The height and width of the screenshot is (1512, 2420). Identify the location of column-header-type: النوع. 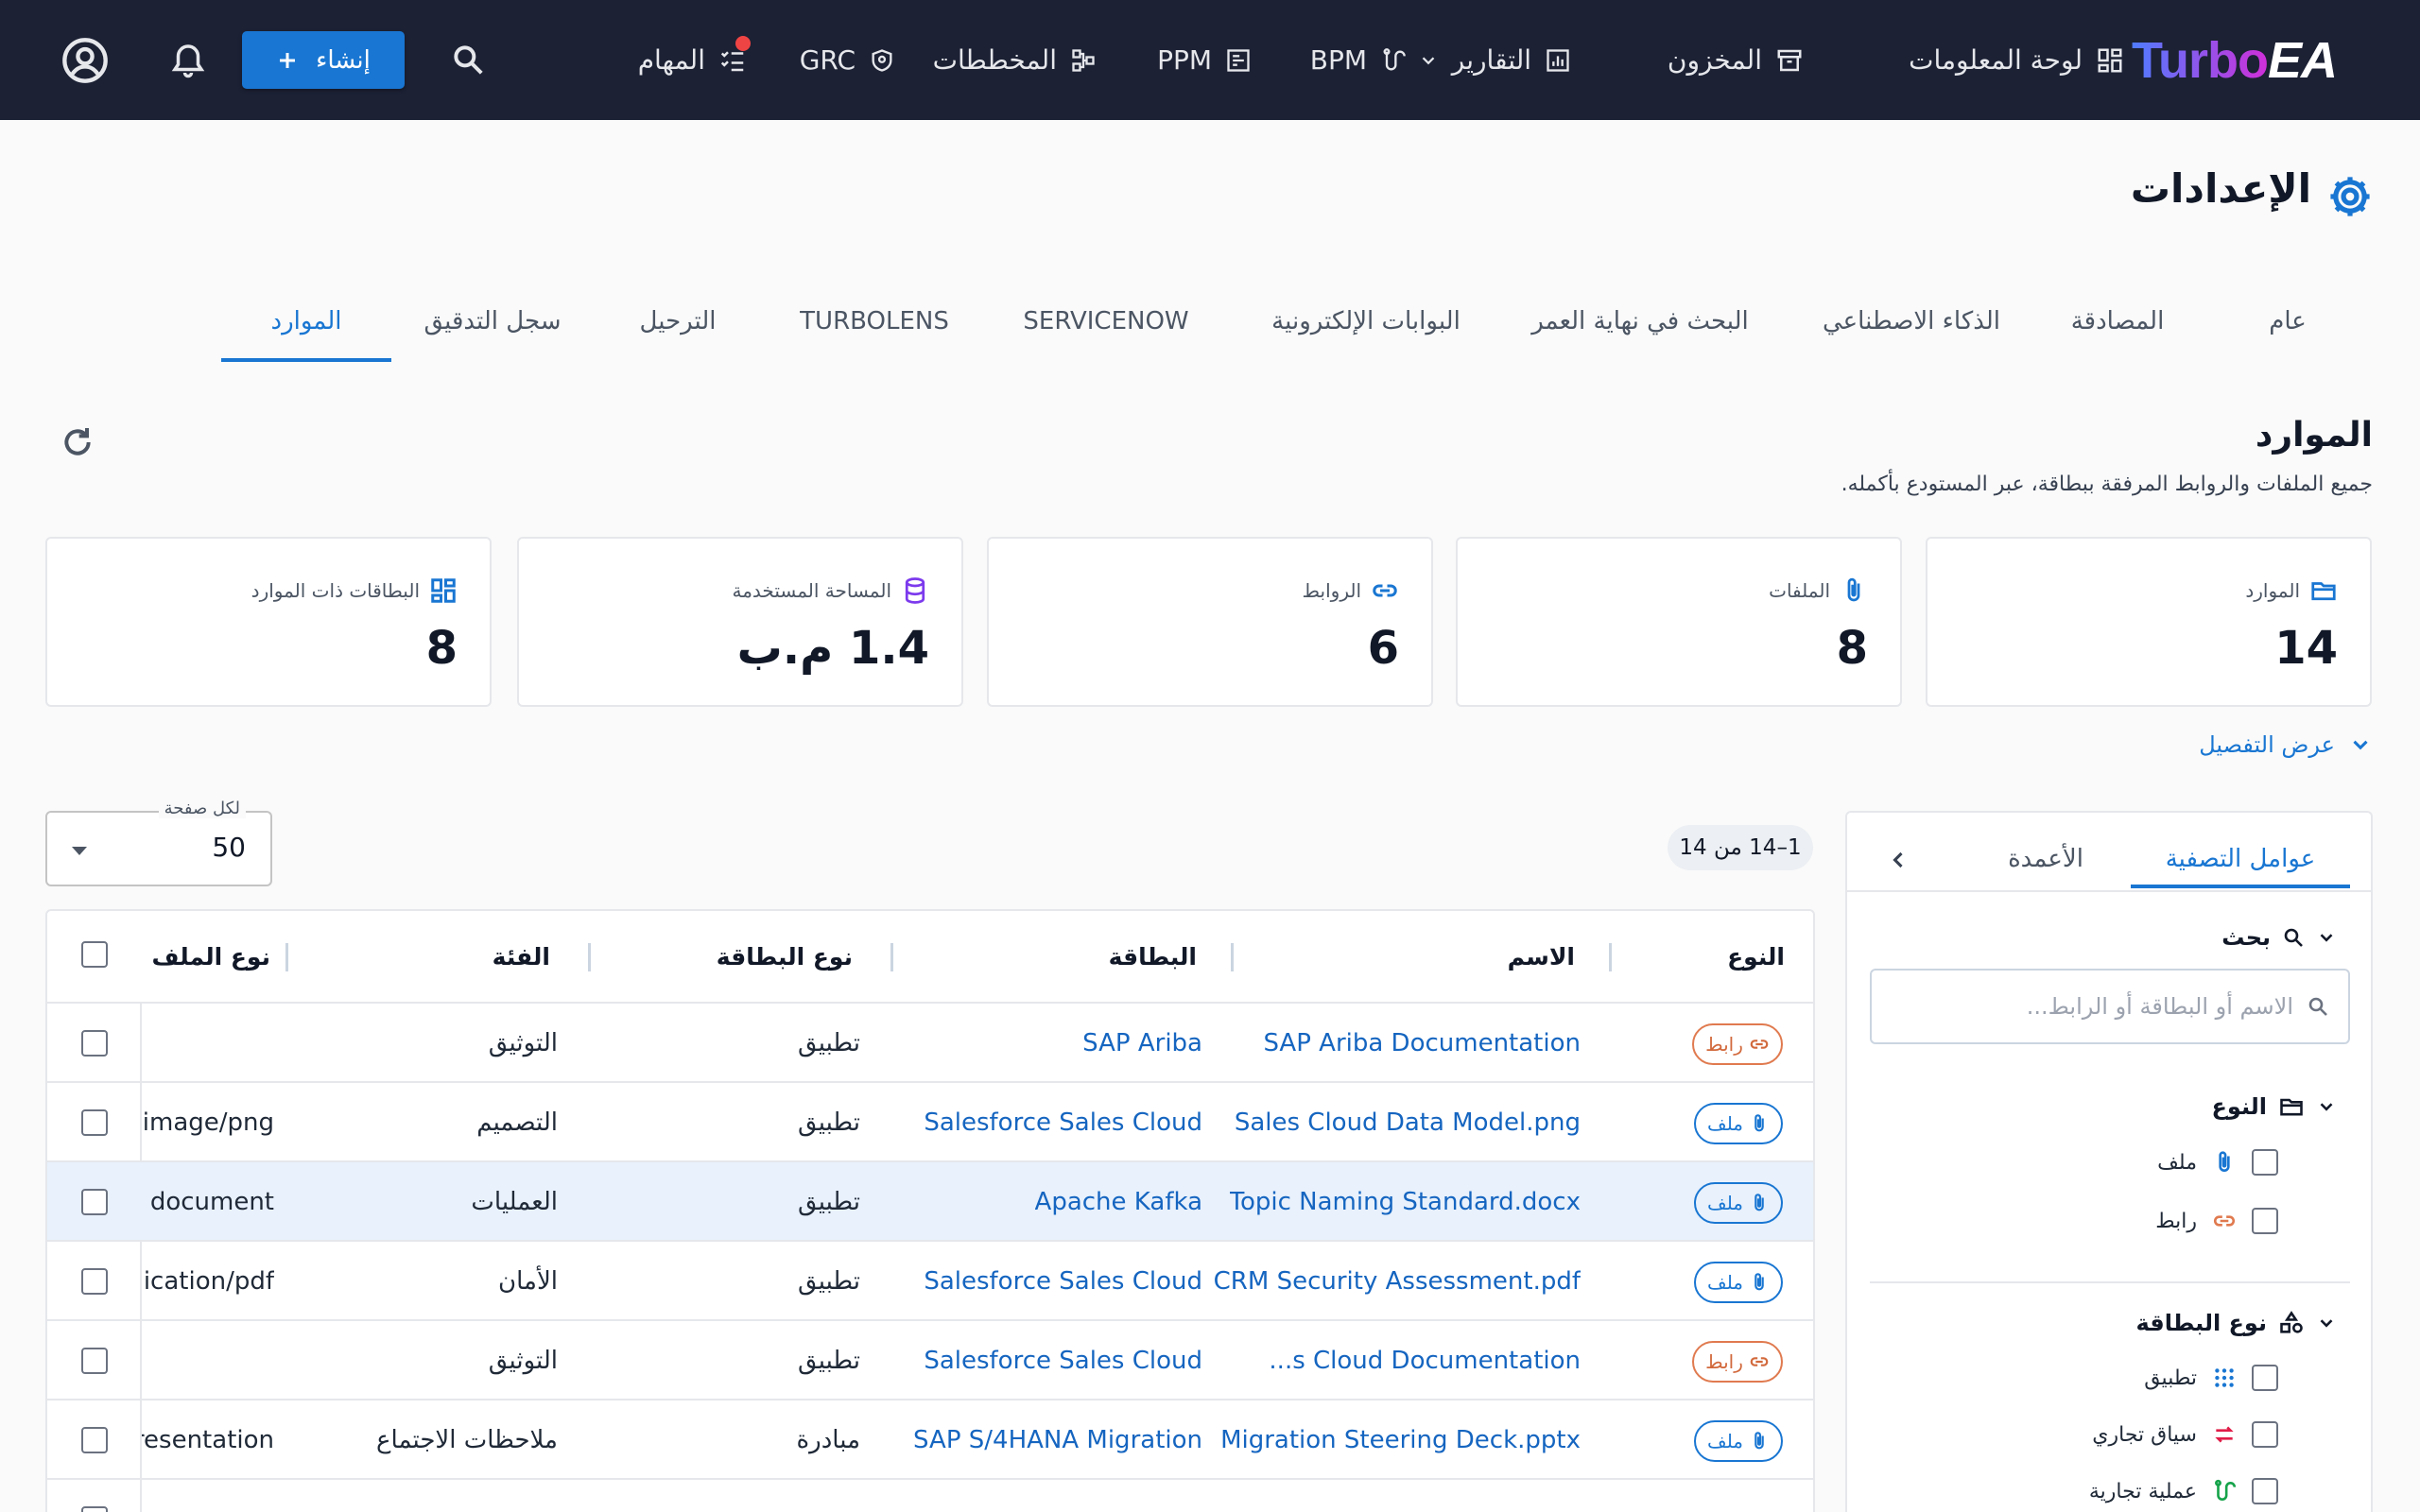
(1756, 956).